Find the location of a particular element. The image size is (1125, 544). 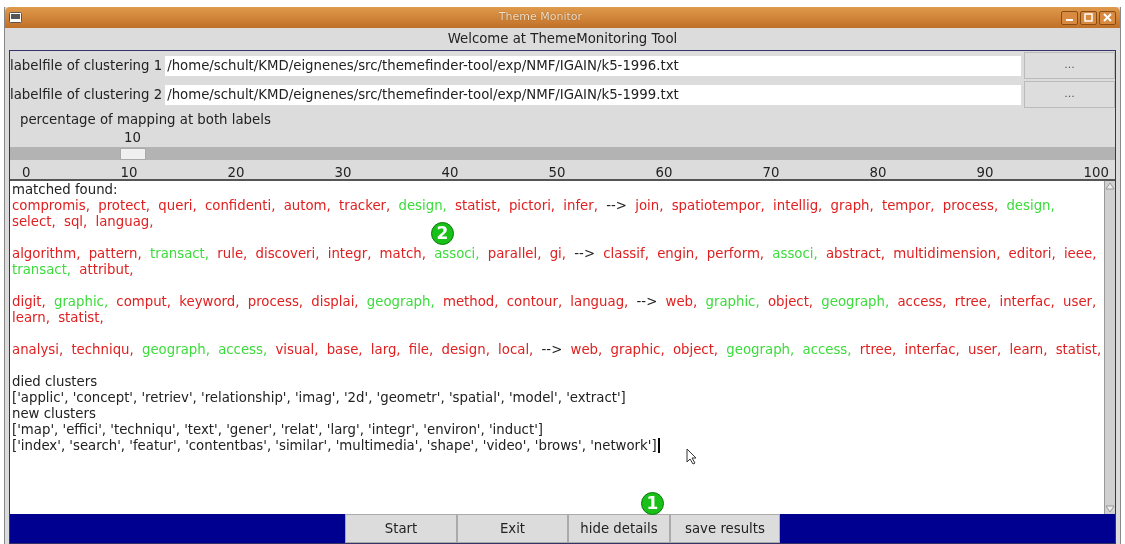

action-button: hide details is located at coordinates (619, 528).